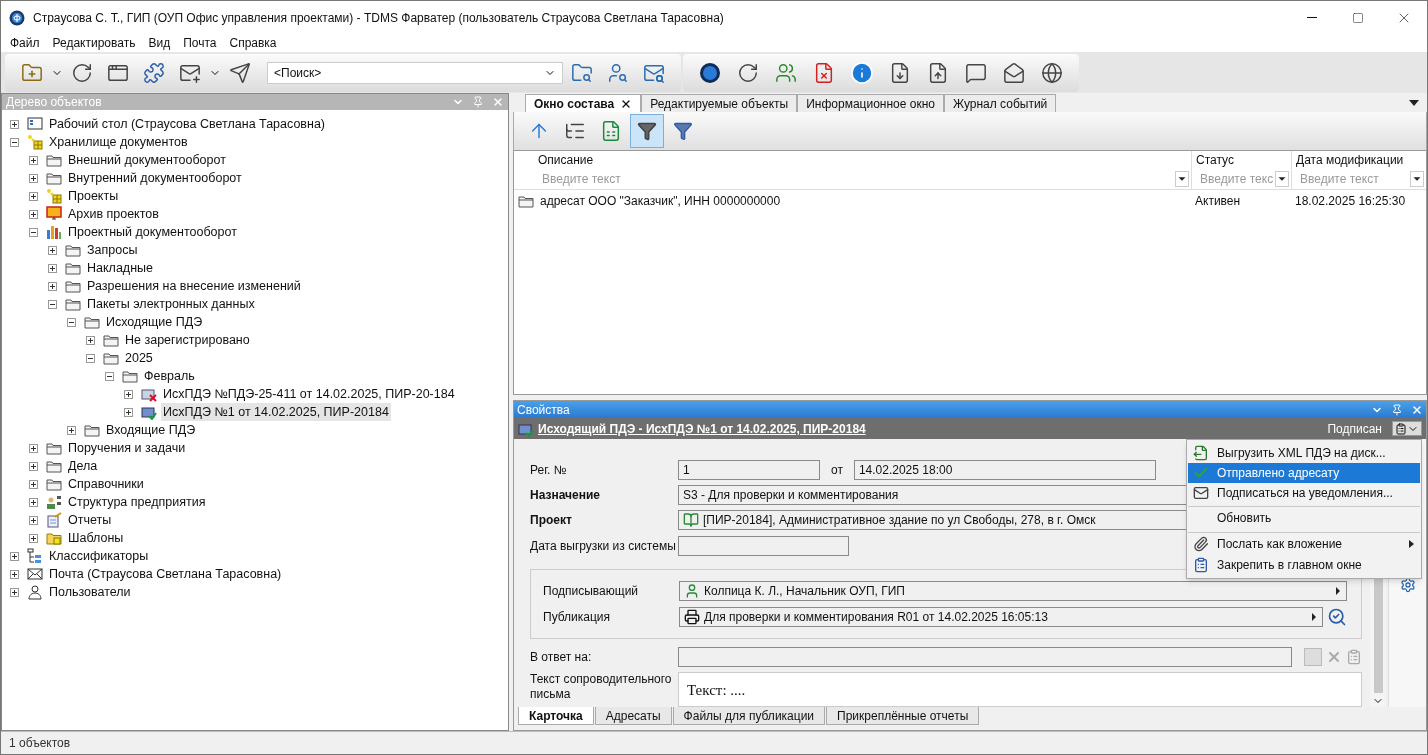 The width and height of the screenshot is (1428, 755). What do you see at coordinates (549, 470) in the screenshot?
I see `field-label: Рег. №` at bounding box center [549, 470].